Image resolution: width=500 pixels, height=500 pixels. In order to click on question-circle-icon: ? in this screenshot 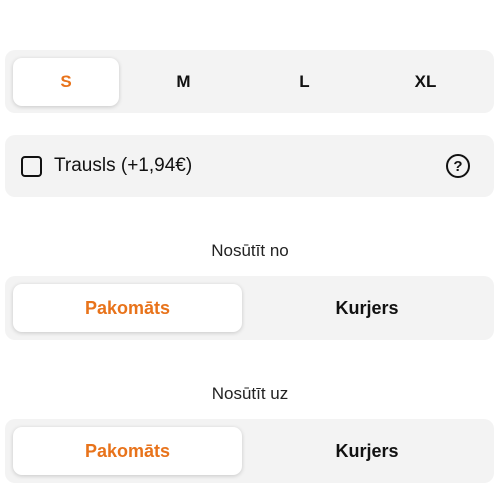, I will do `click(458, 166)`.